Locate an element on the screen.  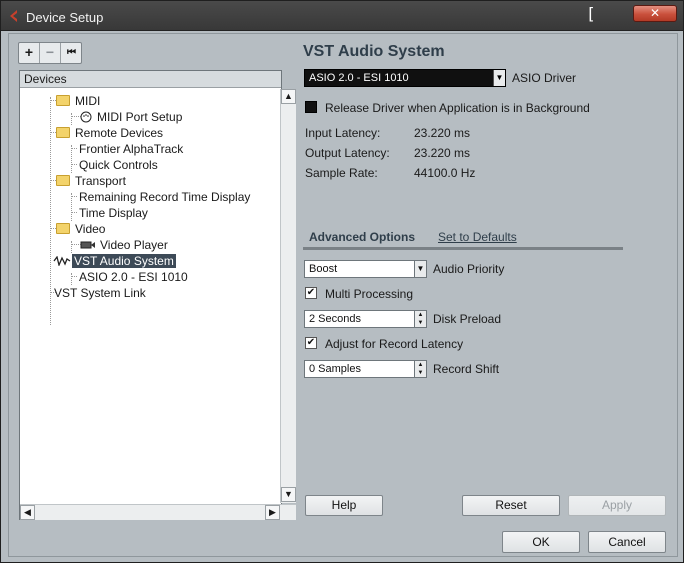
scroll-down-icon: ▼ is located at coordinates (288, 494).